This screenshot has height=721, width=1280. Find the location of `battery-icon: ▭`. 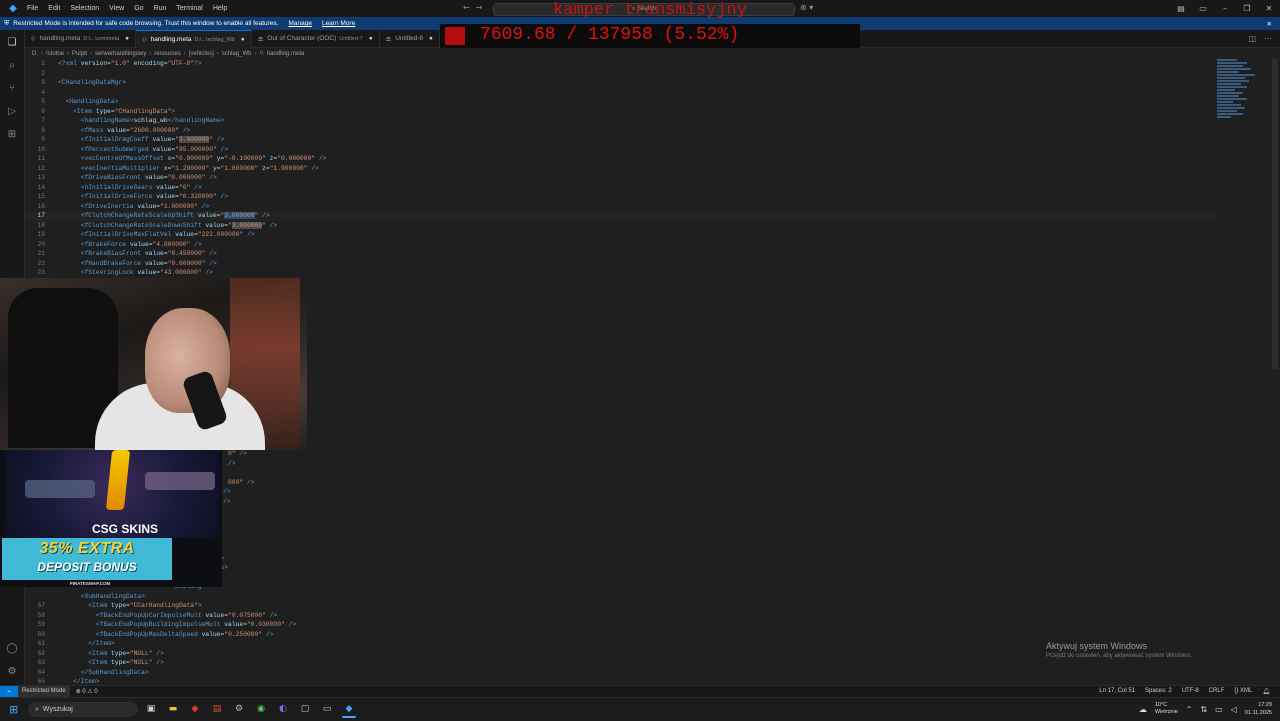

battery-icon: ▭ is located at coordinates (1219, 709).